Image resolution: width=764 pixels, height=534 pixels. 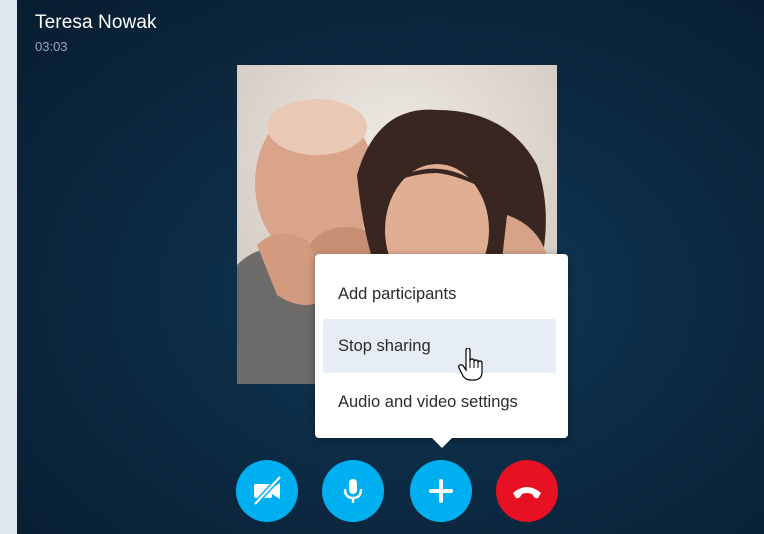 What do you see at coordinates (442, 442) in the screenshot?
I see `menu-caret` at bounding box center [442, 442].